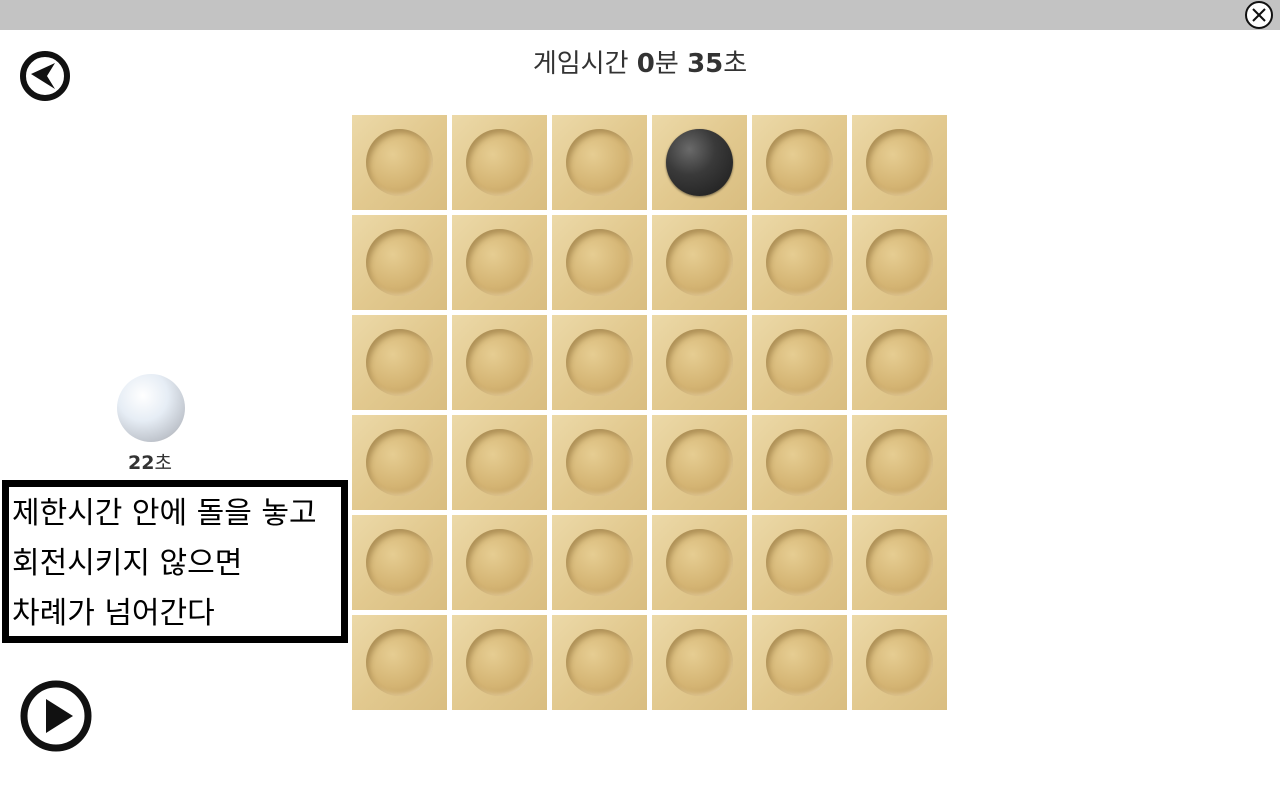 The width and height of the screenshot is (1280, 800). Describe the element at coordinates (164, 513) in the screenshot. I see `rule-line: 제한시간 안에 돌을 놓고` at that location.